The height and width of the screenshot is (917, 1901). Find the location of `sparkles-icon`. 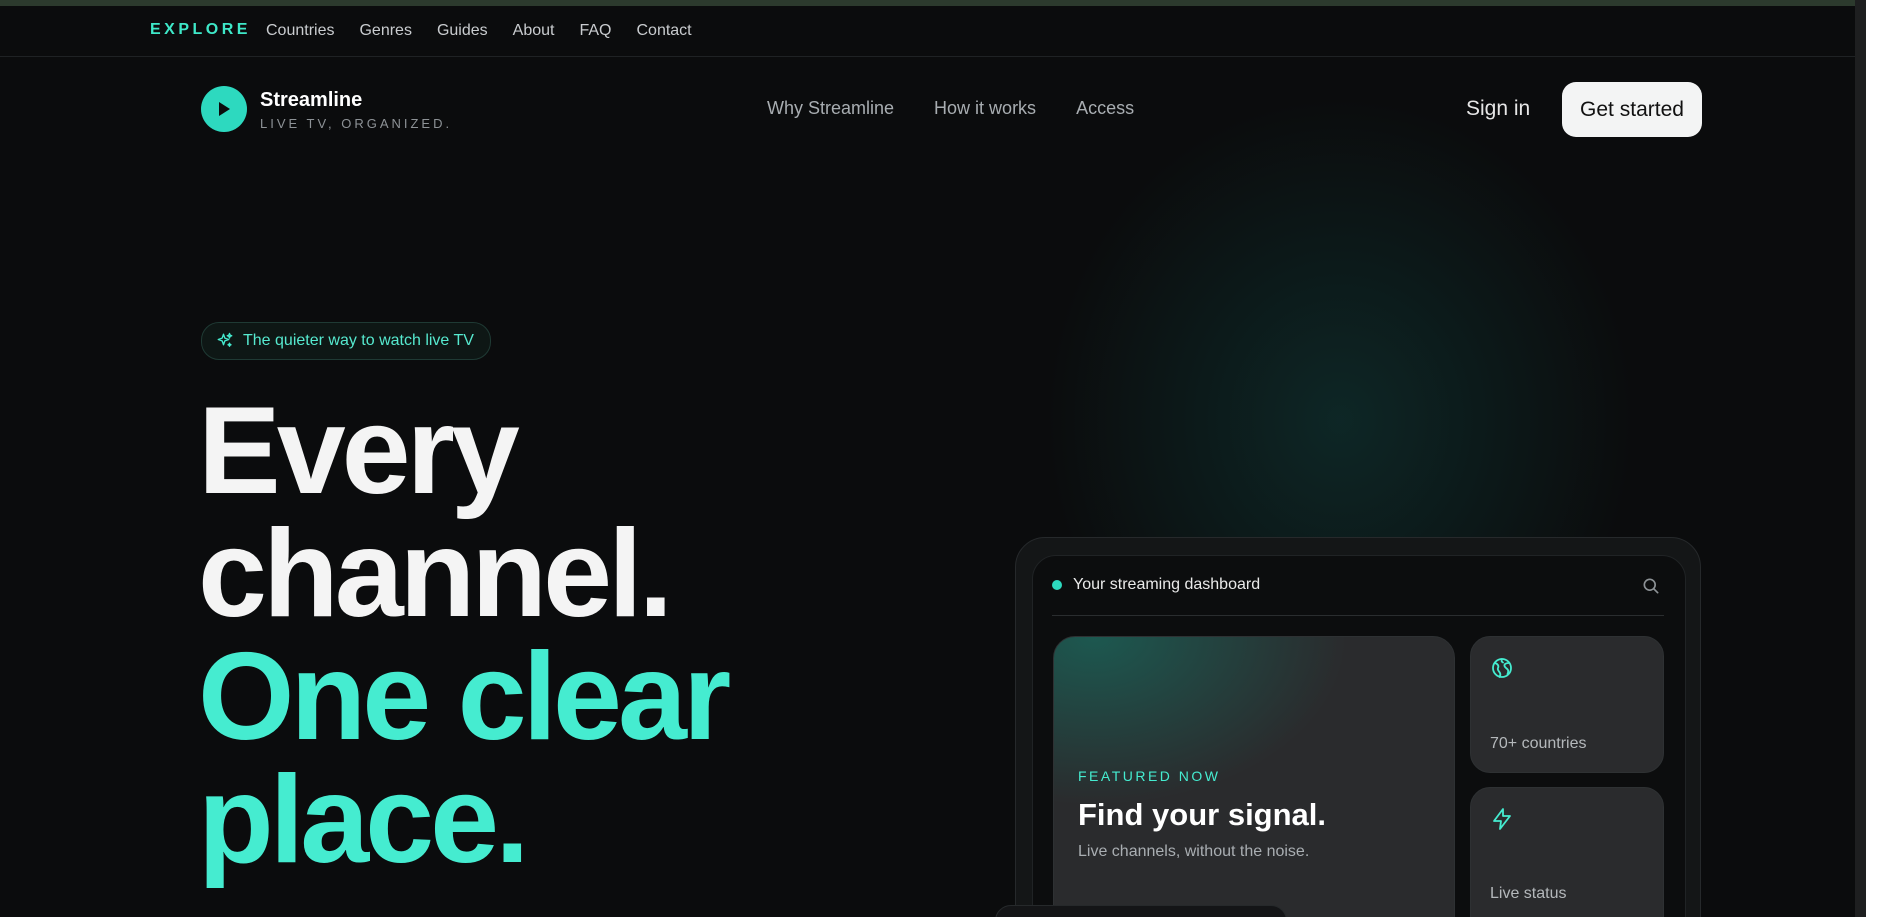

sparkles-icon is located at coordinates (225, 339).